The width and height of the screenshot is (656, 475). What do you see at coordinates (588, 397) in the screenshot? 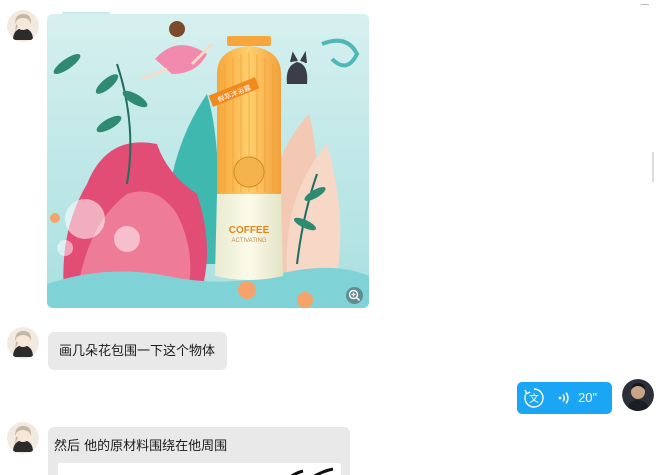
I see `voice-duration: 20"` at bounding box center [588, 397].